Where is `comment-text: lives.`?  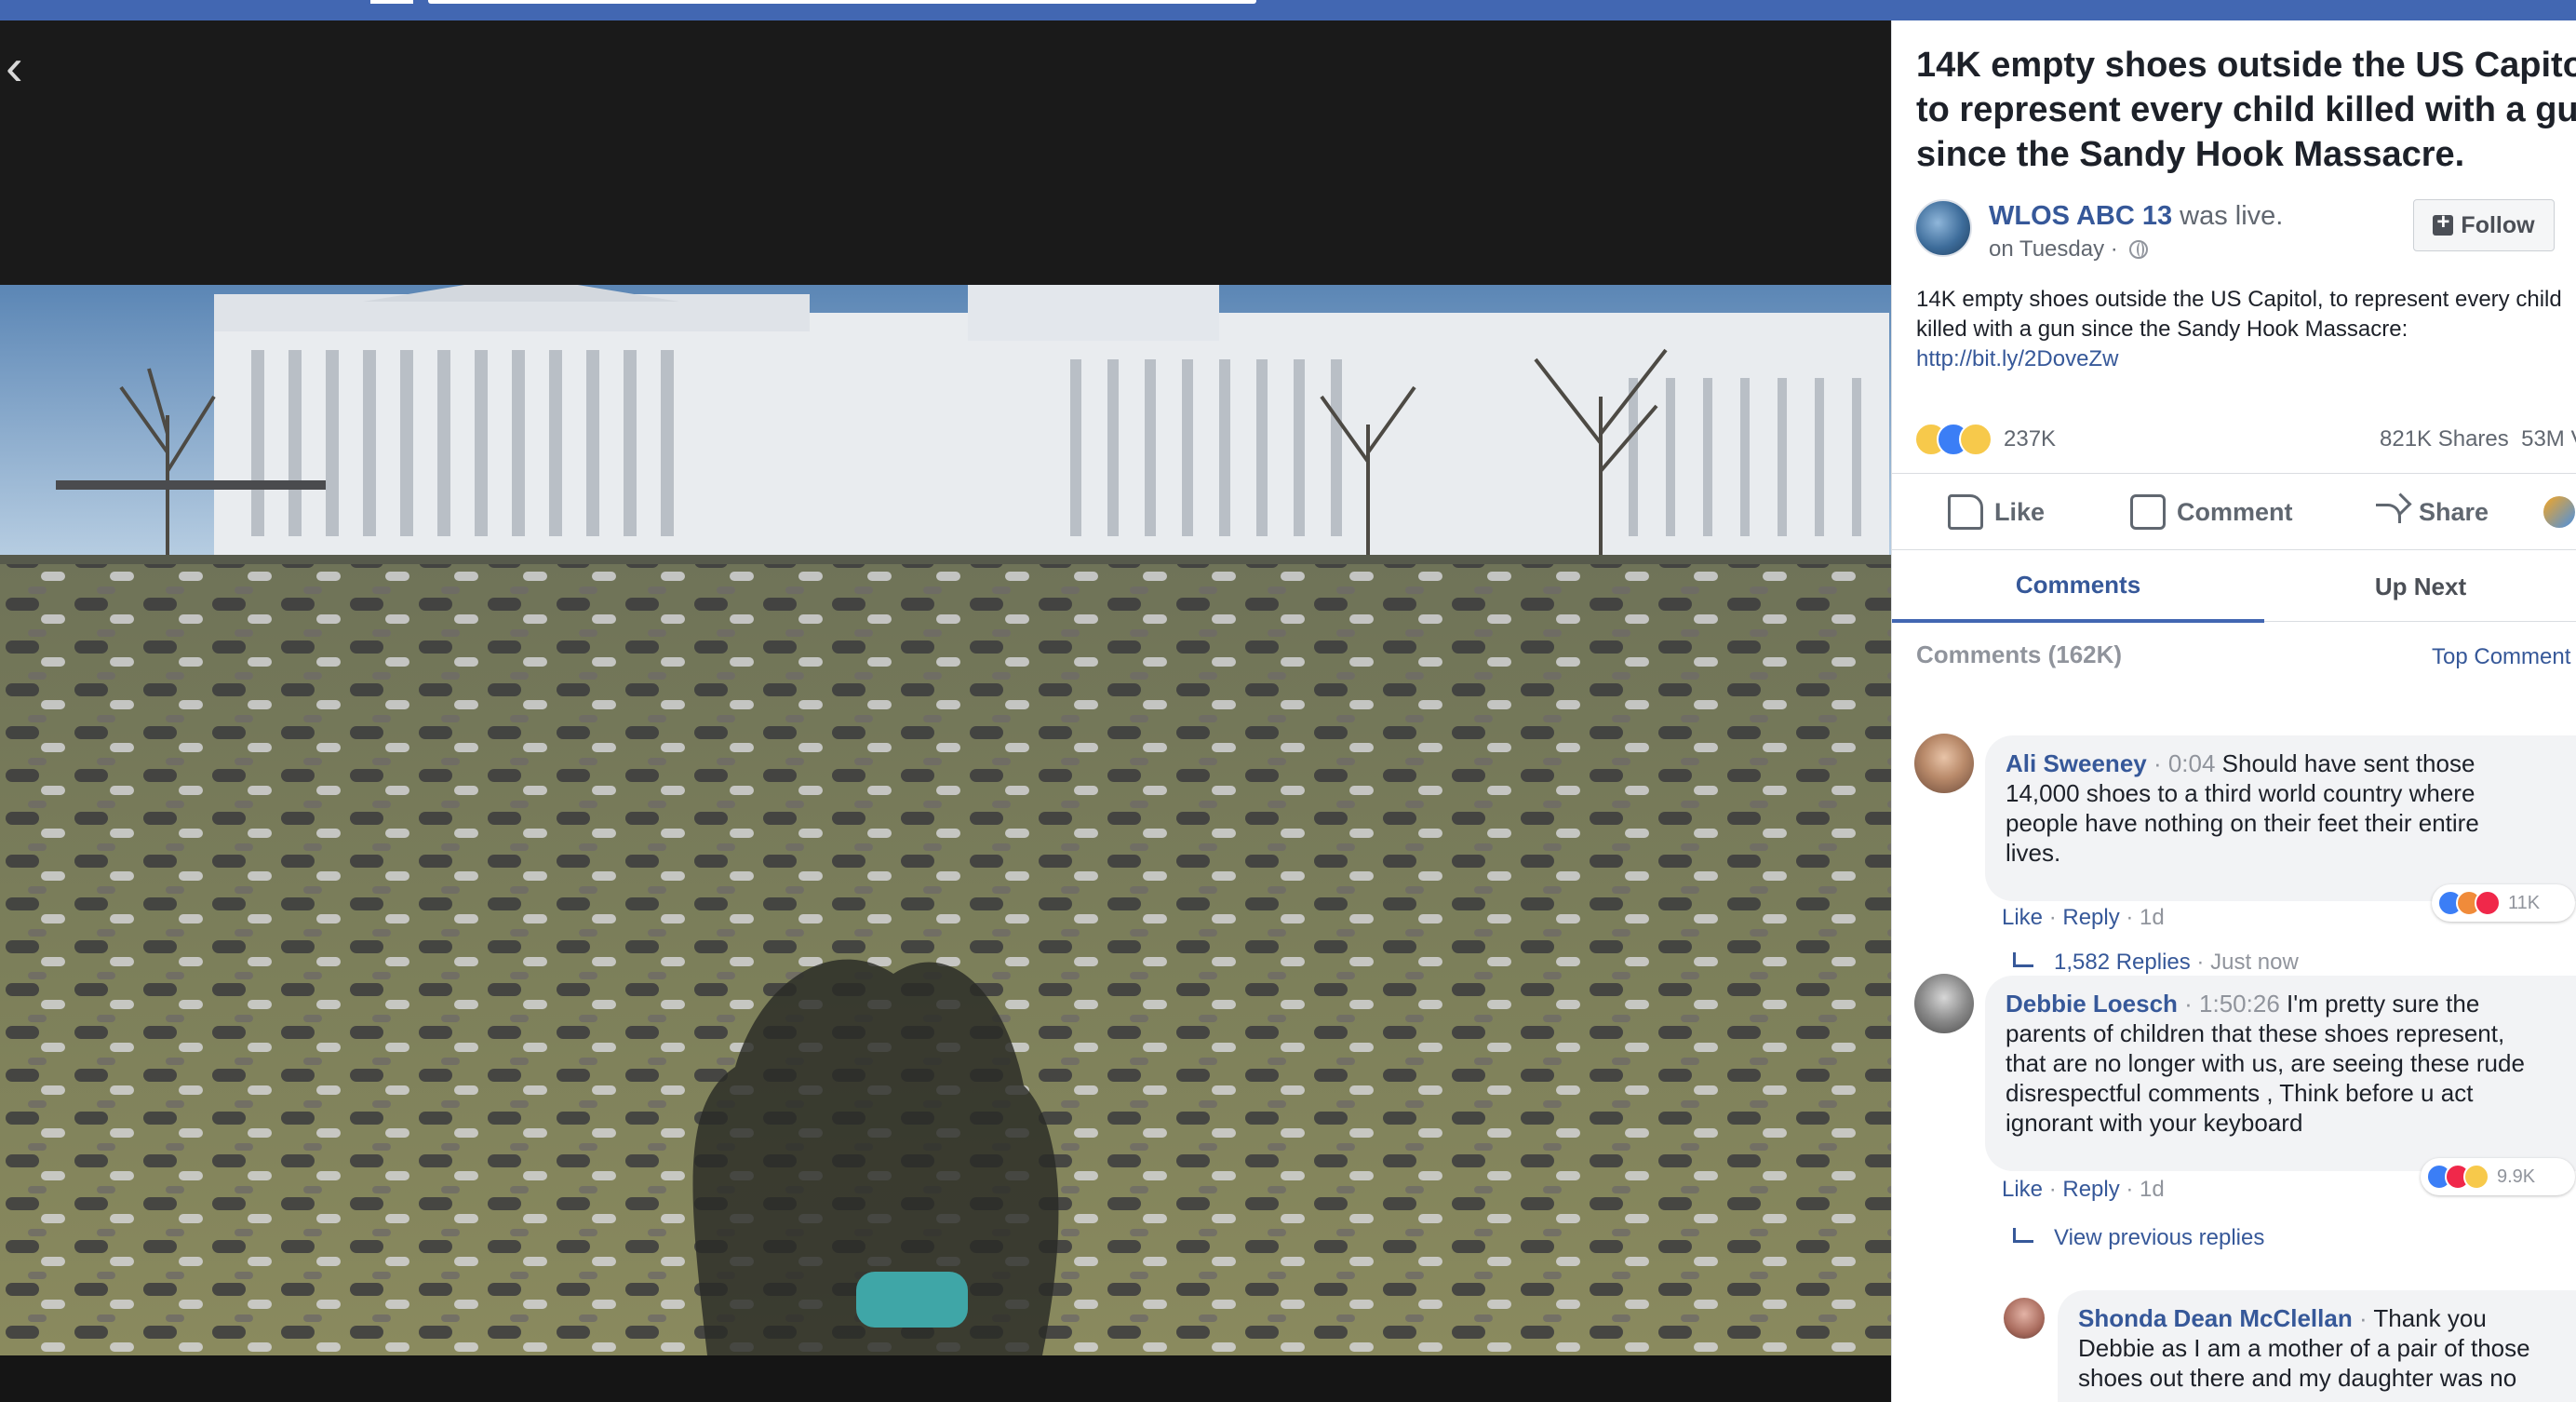
comment-text: lives. is located at coordinates (2033, 853).